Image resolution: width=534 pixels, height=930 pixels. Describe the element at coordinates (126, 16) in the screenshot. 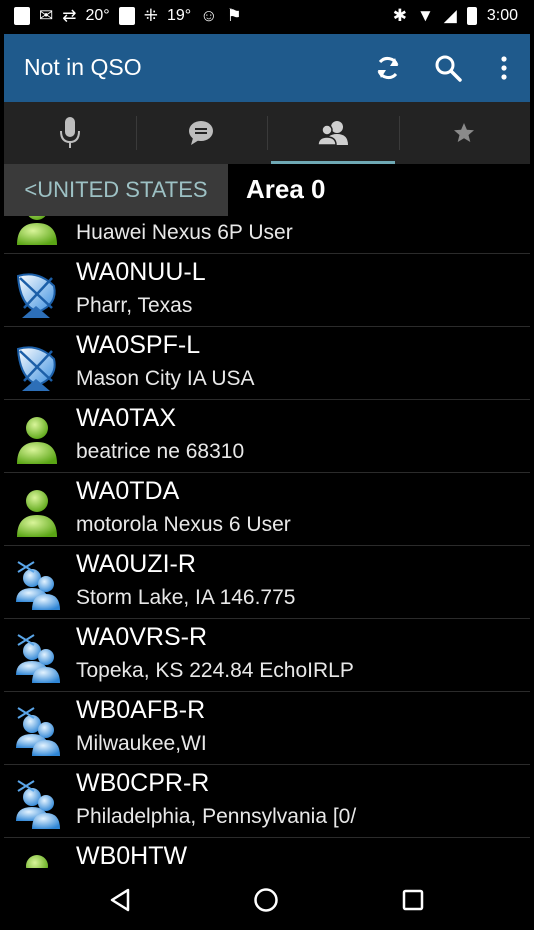

I see `battery-notification-icon` at that location.